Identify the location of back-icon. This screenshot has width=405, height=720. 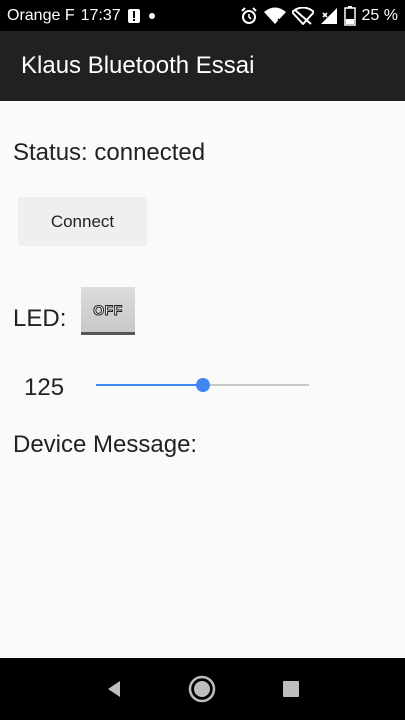
(114, 689).